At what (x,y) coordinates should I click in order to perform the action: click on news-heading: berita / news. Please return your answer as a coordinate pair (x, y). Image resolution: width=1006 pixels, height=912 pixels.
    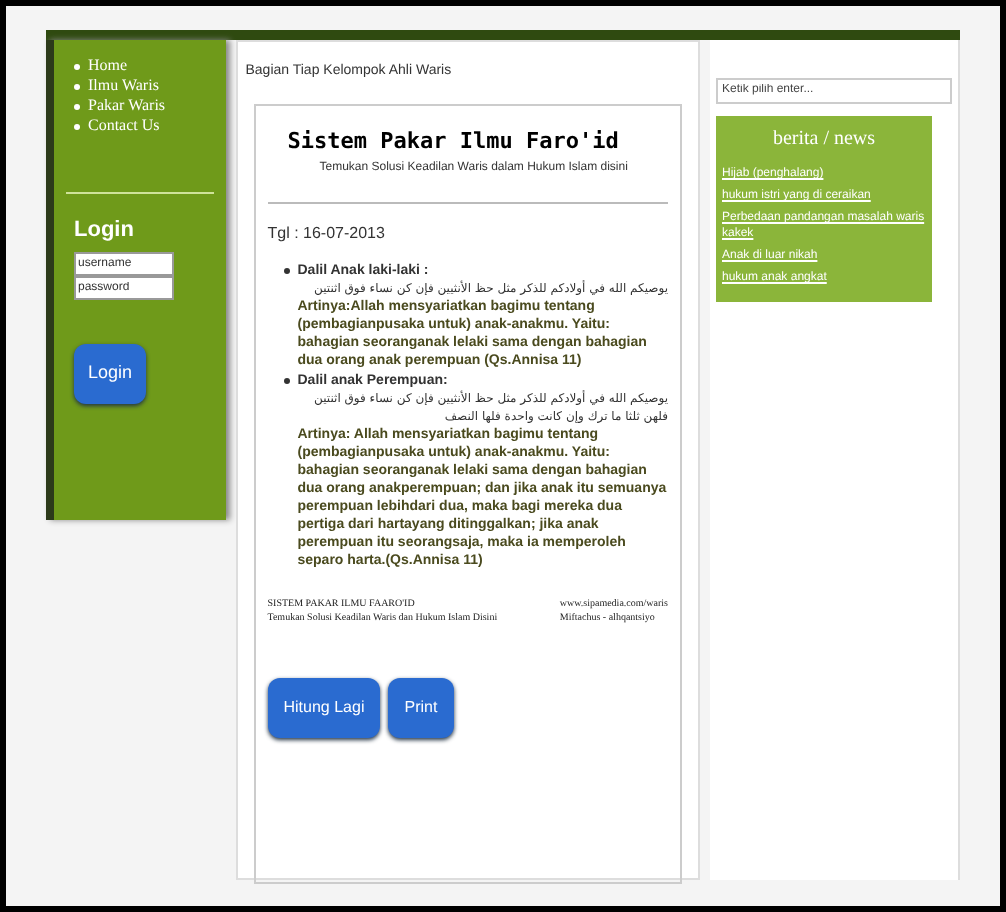
    Looking at the image, I should click on (824, 140).